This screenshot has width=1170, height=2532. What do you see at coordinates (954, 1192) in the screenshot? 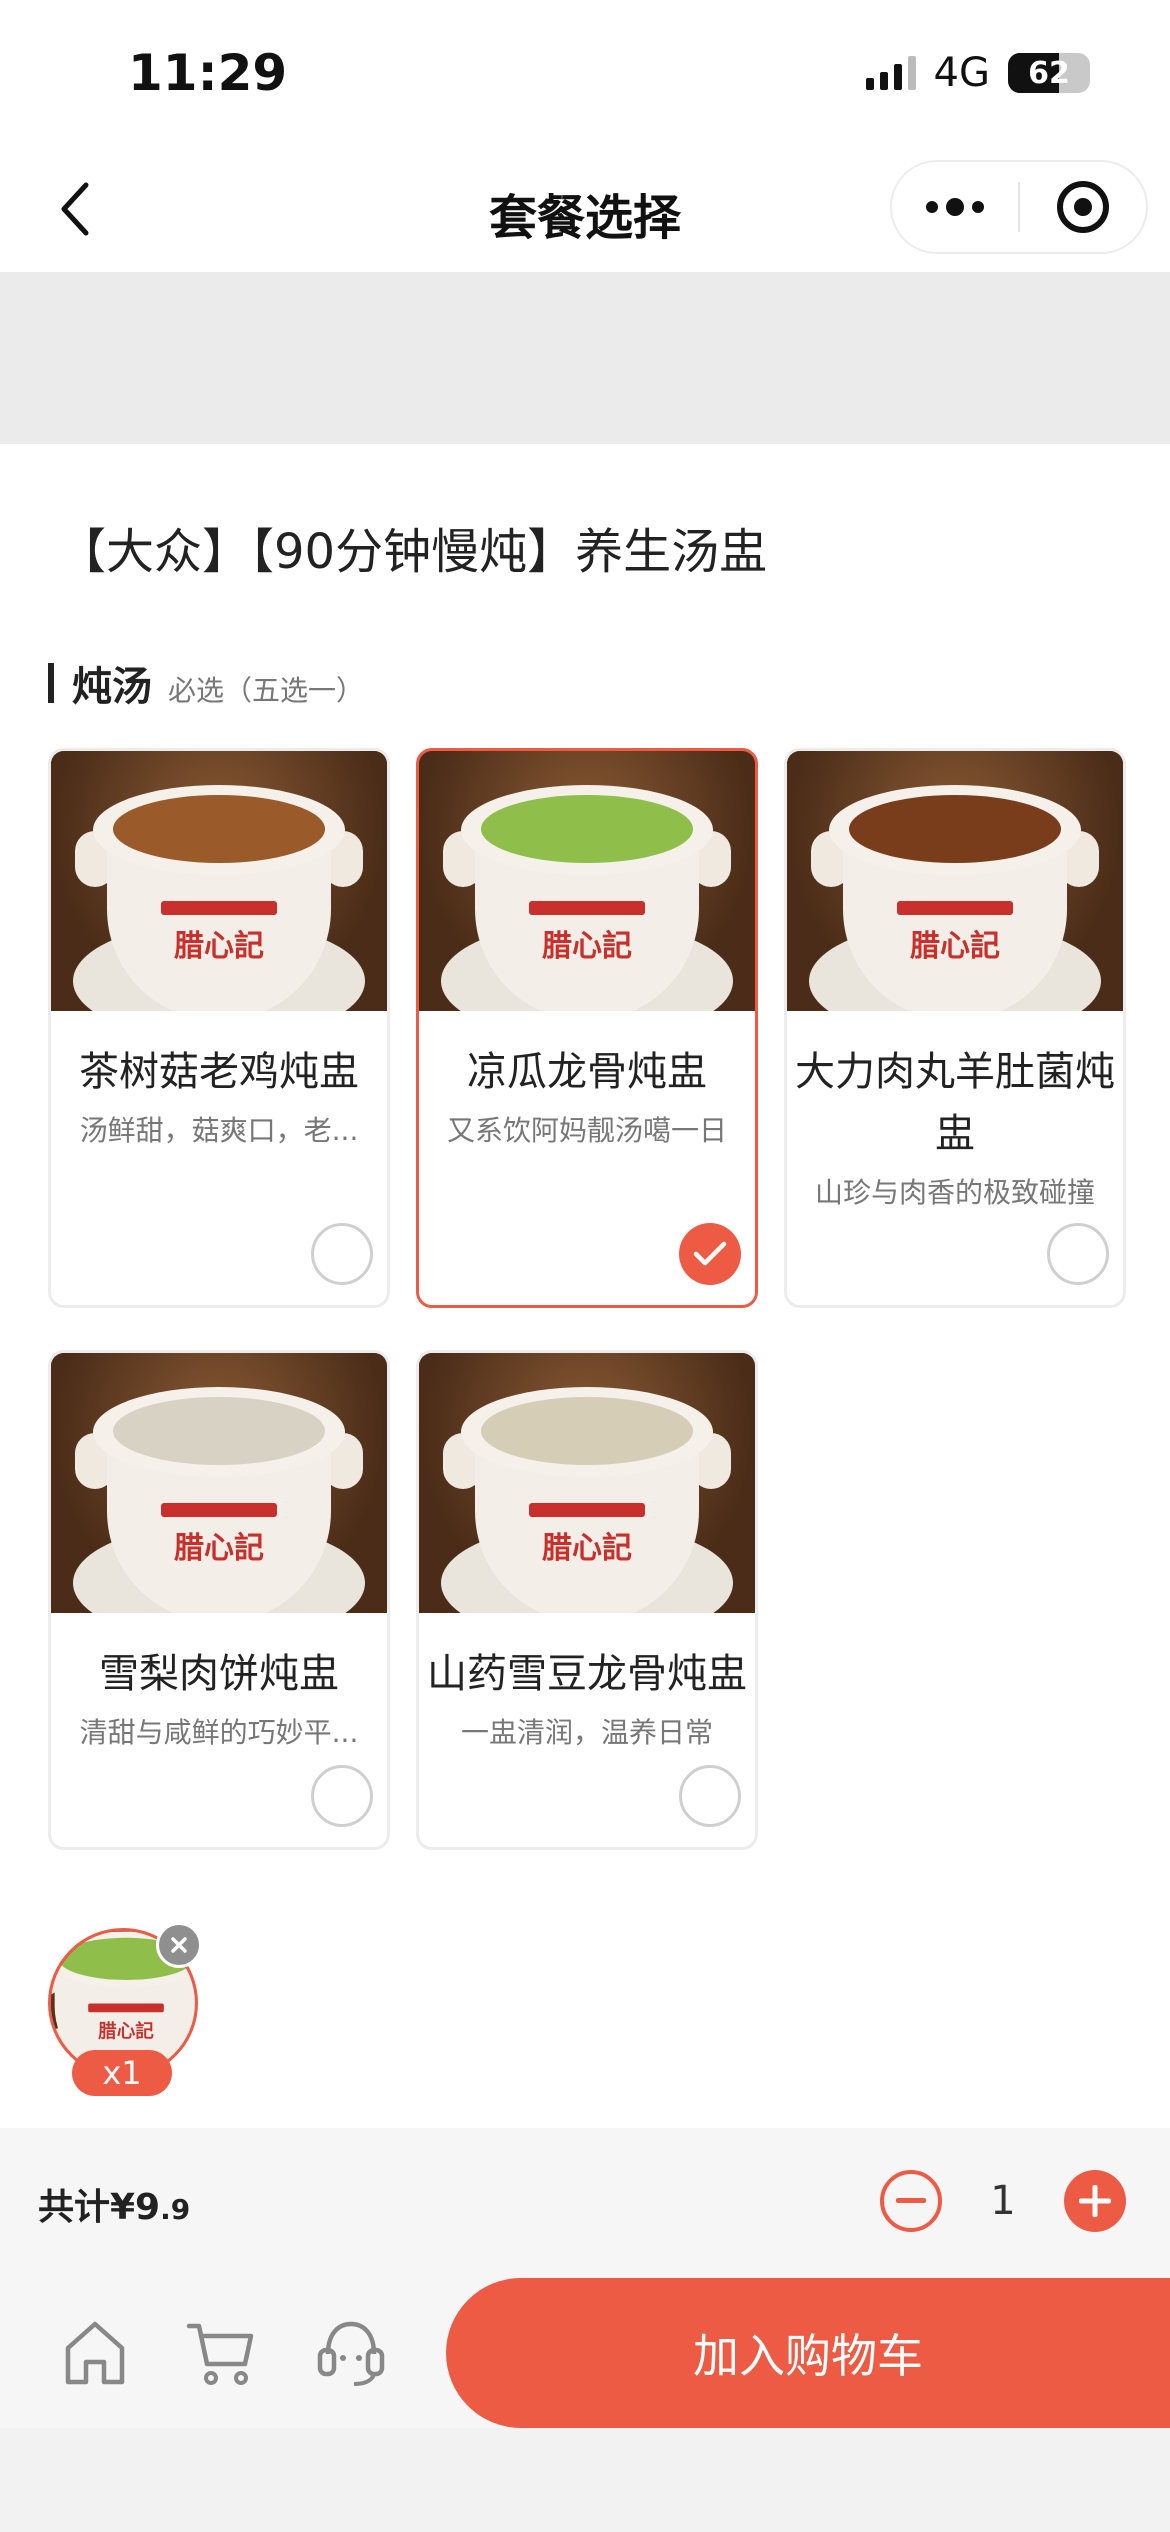
I see `option-desc: 山珍与肉香的极致碰撞` at bounding box center [954, 1192].